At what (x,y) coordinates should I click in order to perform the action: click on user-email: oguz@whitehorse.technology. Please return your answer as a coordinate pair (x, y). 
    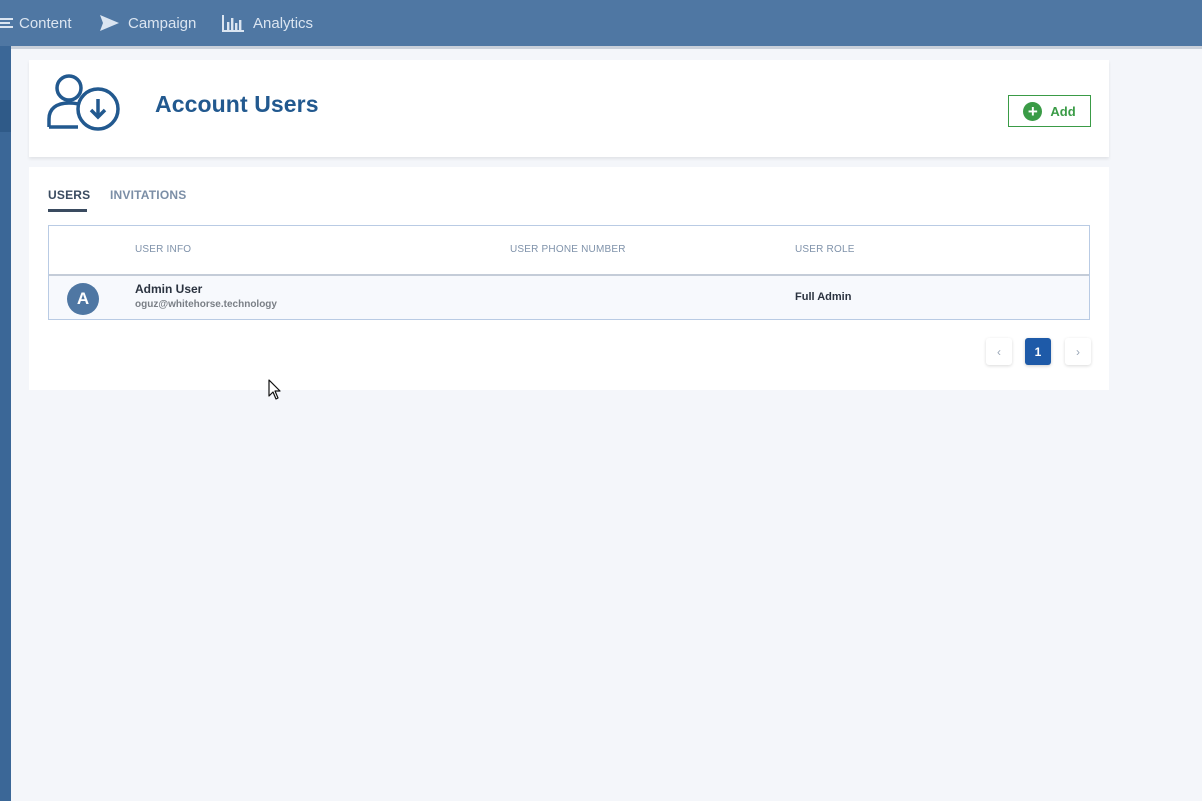
    Looking at the image, I should click on (206, 304).